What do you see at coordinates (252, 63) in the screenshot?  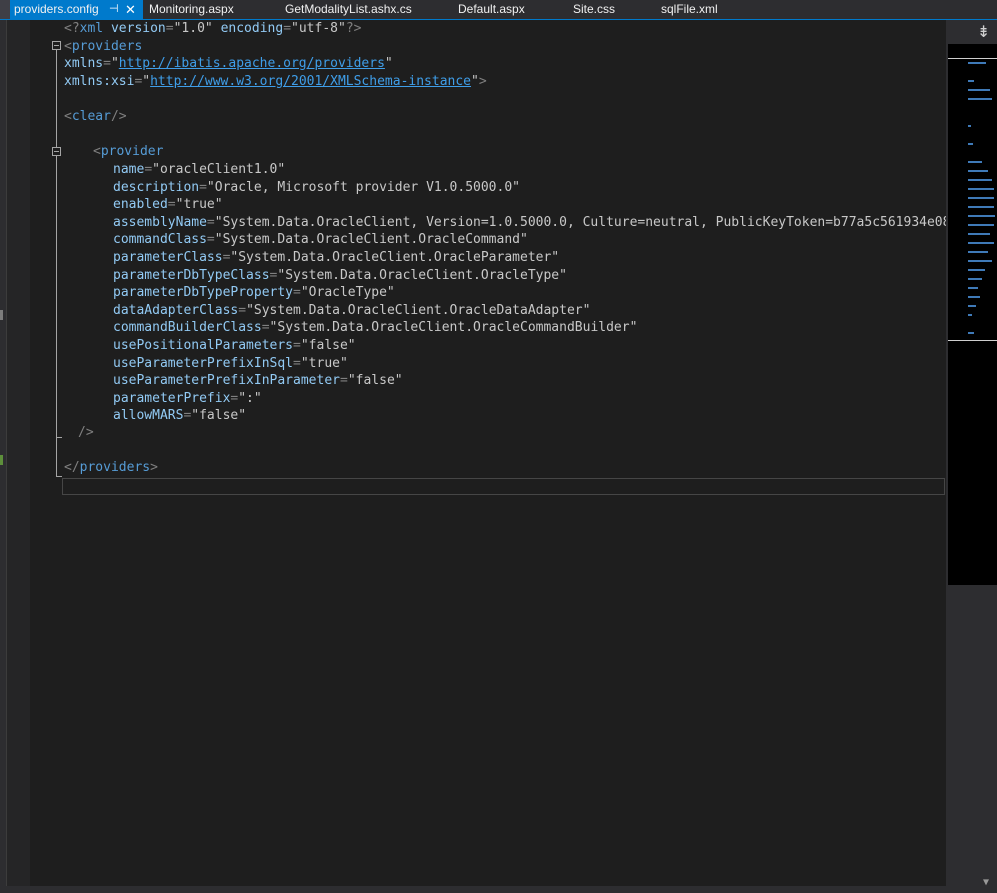 I see `xmlns-link: http://ibatis.apache.org/providers` at bounding box center [252, 63].